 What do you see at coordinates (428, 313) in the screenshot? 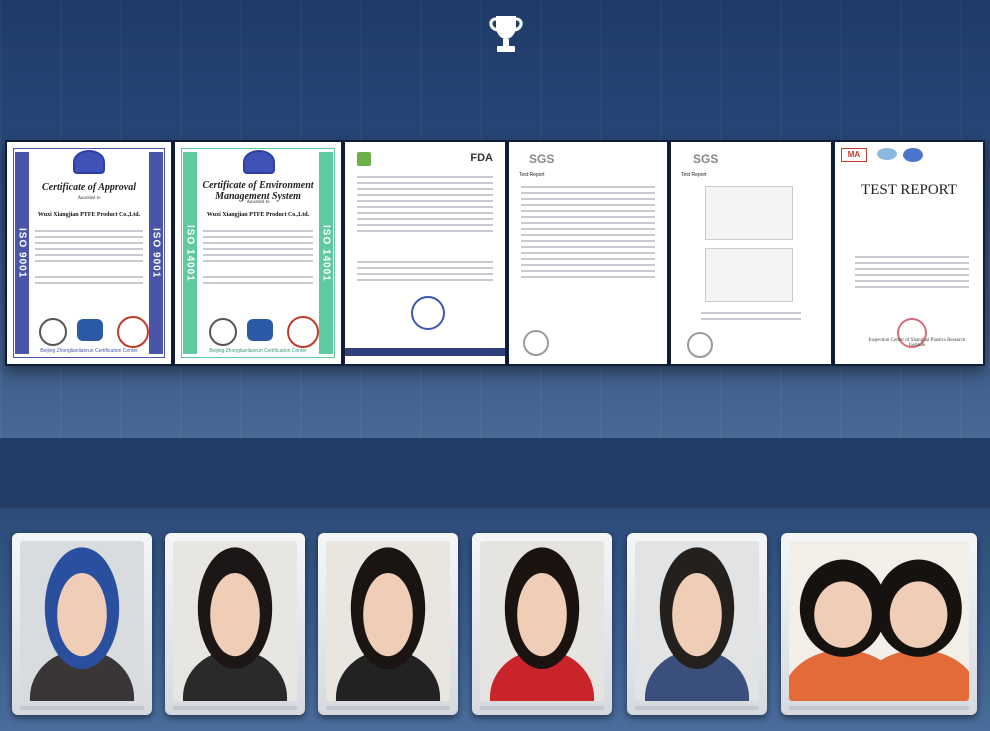
I see `blue-seal` at bounding box center [428, 313].